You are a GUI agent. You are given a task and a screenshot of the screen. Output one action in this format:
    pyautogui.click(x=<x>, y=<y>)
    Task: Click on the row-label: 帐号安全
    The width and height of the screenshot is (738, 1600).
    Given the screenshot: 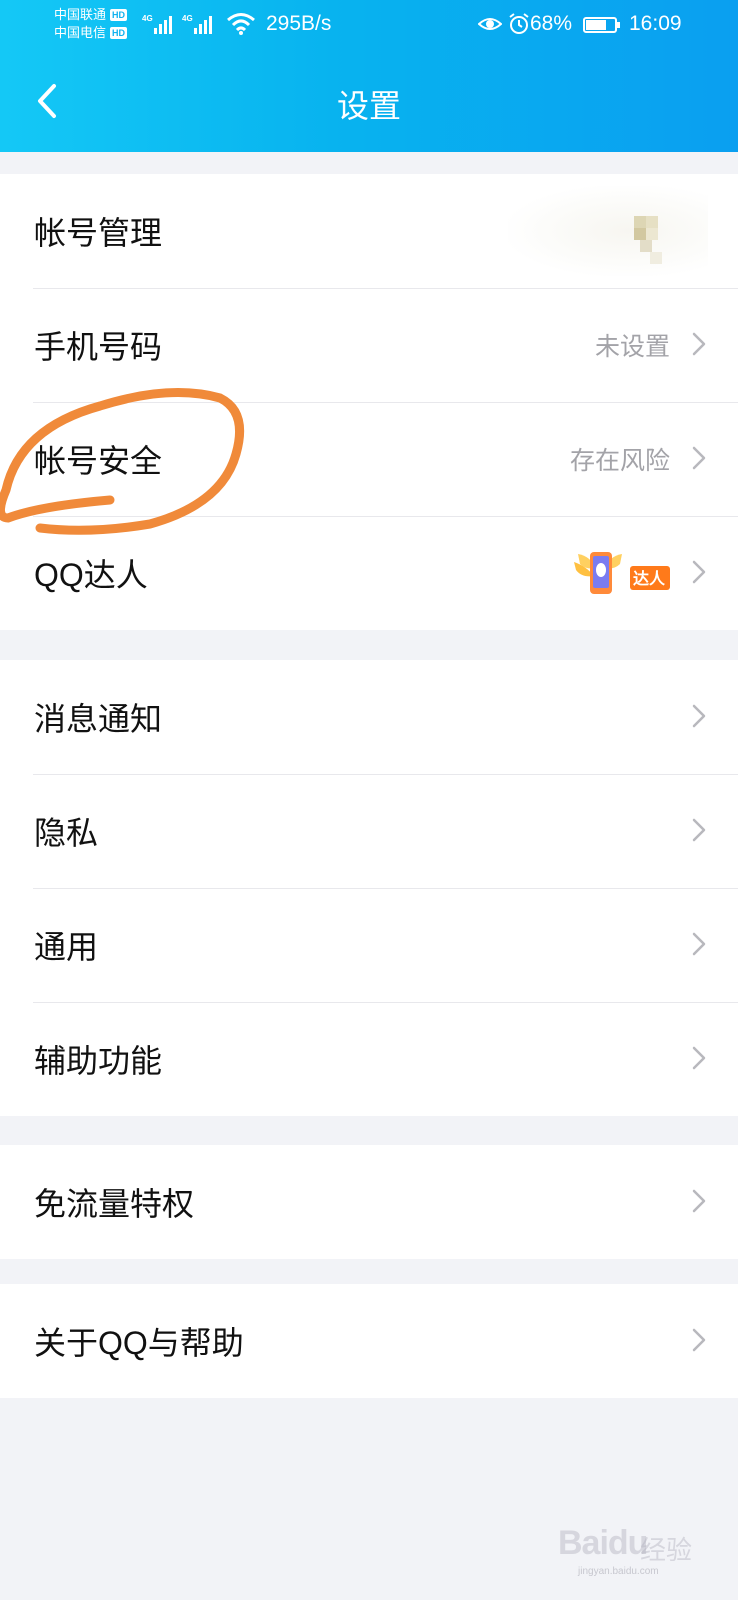 What is the action you would take?
    pyautogui.click(x=98, y=461)
    